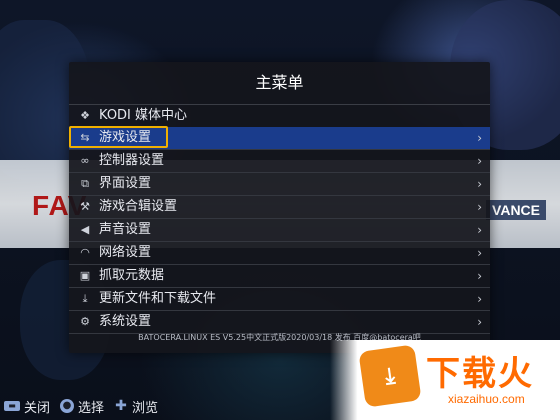  Describe the element at coordinates (279, 299) in the screenshot. I see `menu-item-updates-downloads: ⤓ 更新文件和下载文件 ›` at that location.